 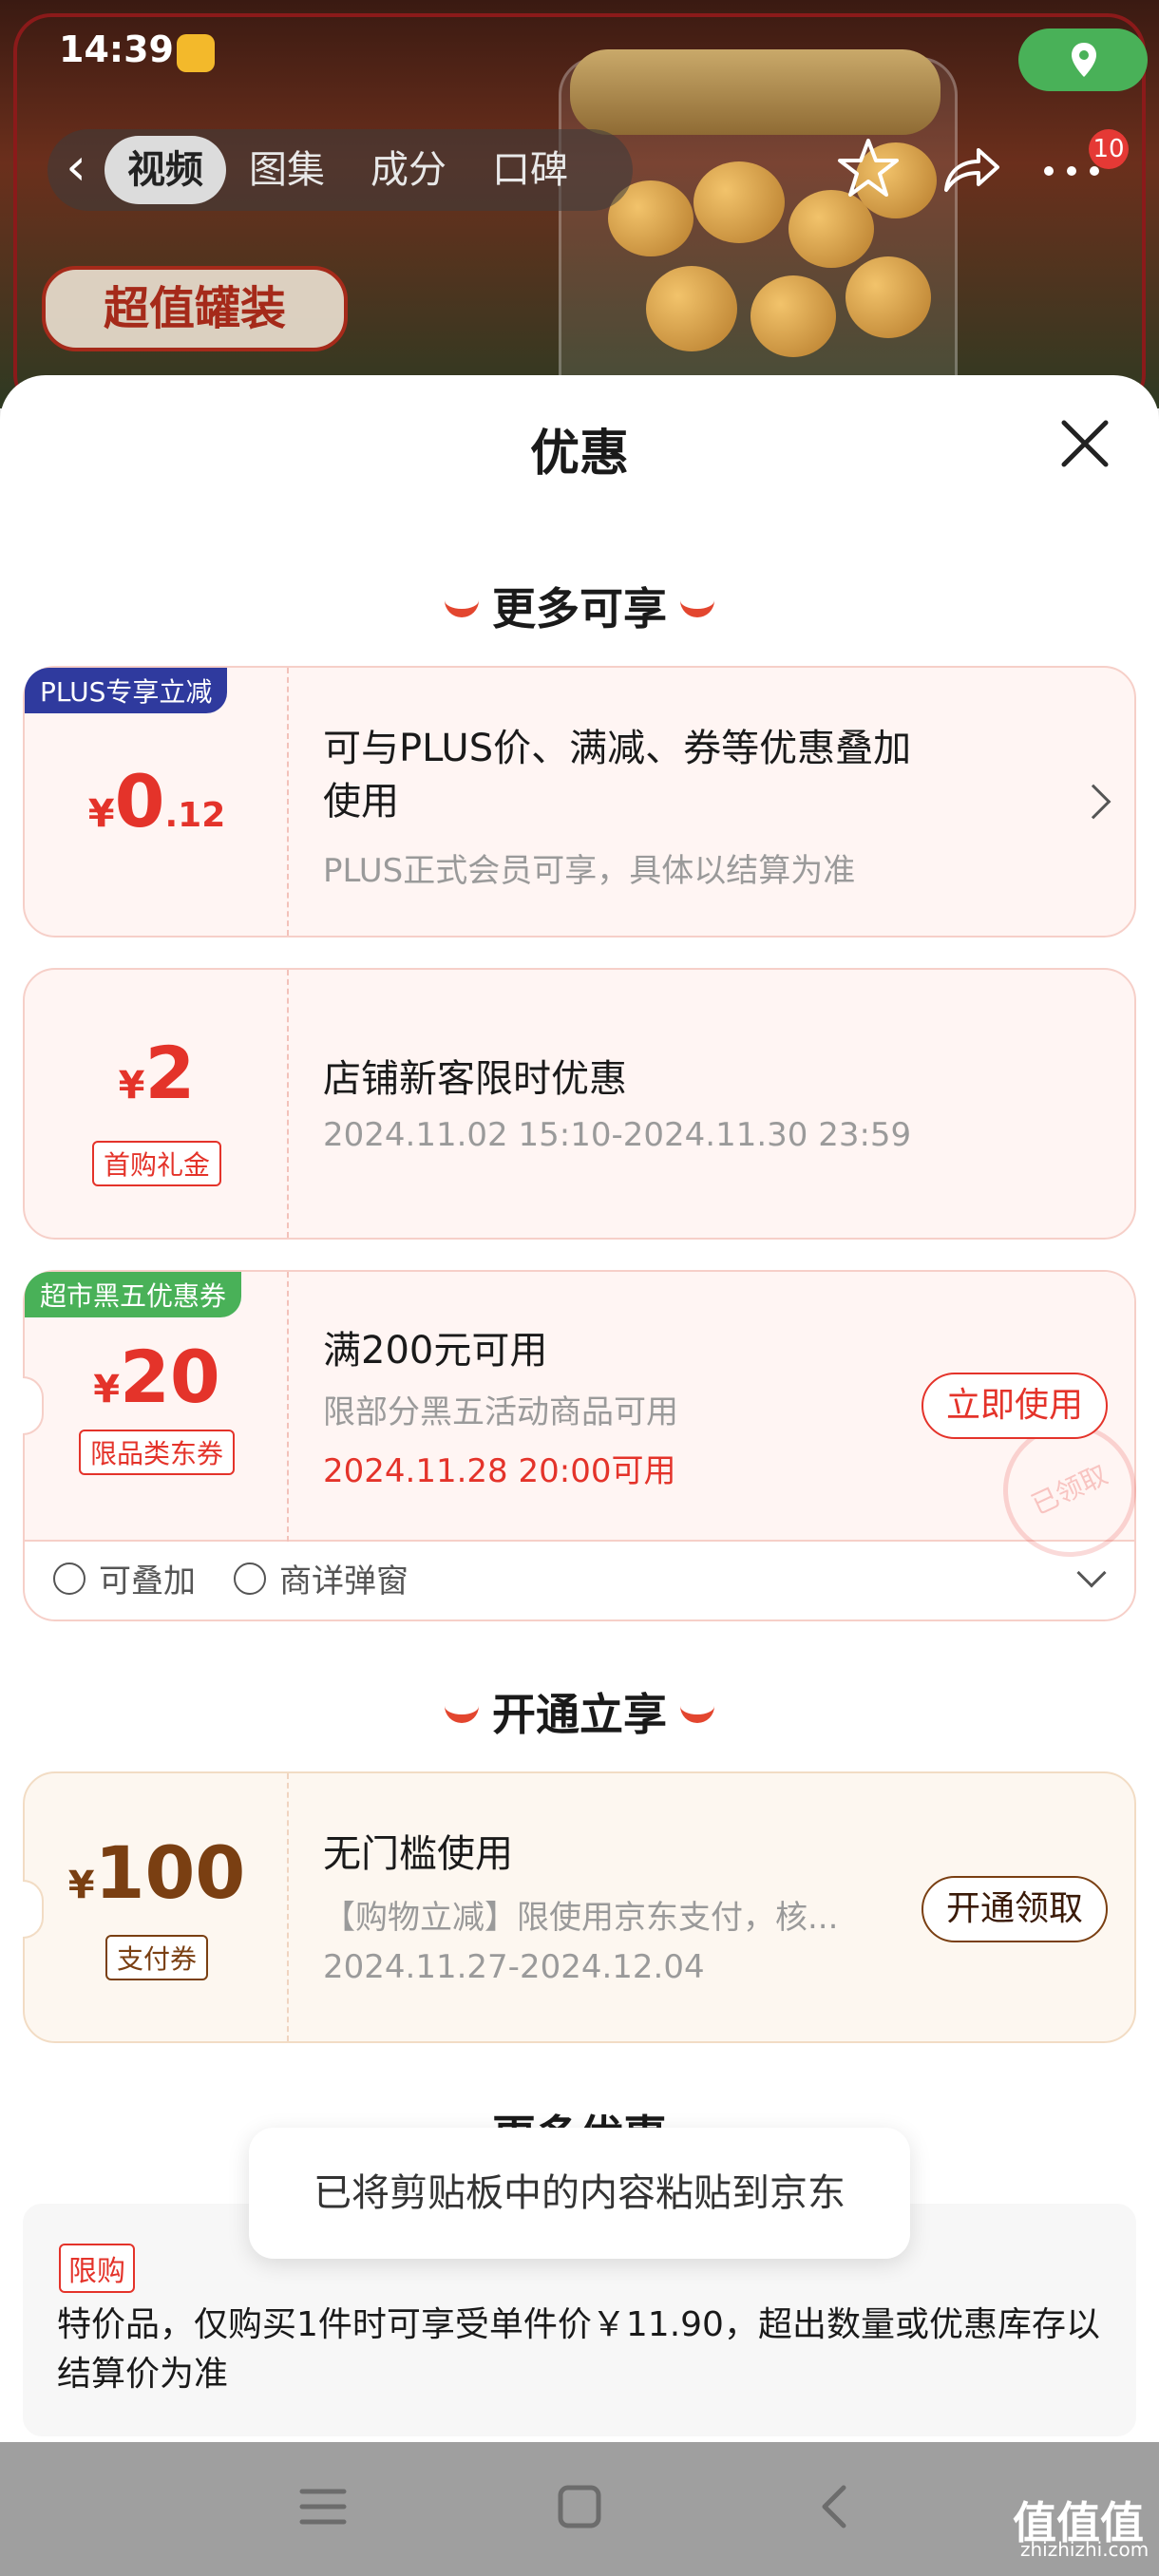 I want to click on coupon-title: 可与PLUS价、满减、券等优惠叠加, so click(x=617, y=748).